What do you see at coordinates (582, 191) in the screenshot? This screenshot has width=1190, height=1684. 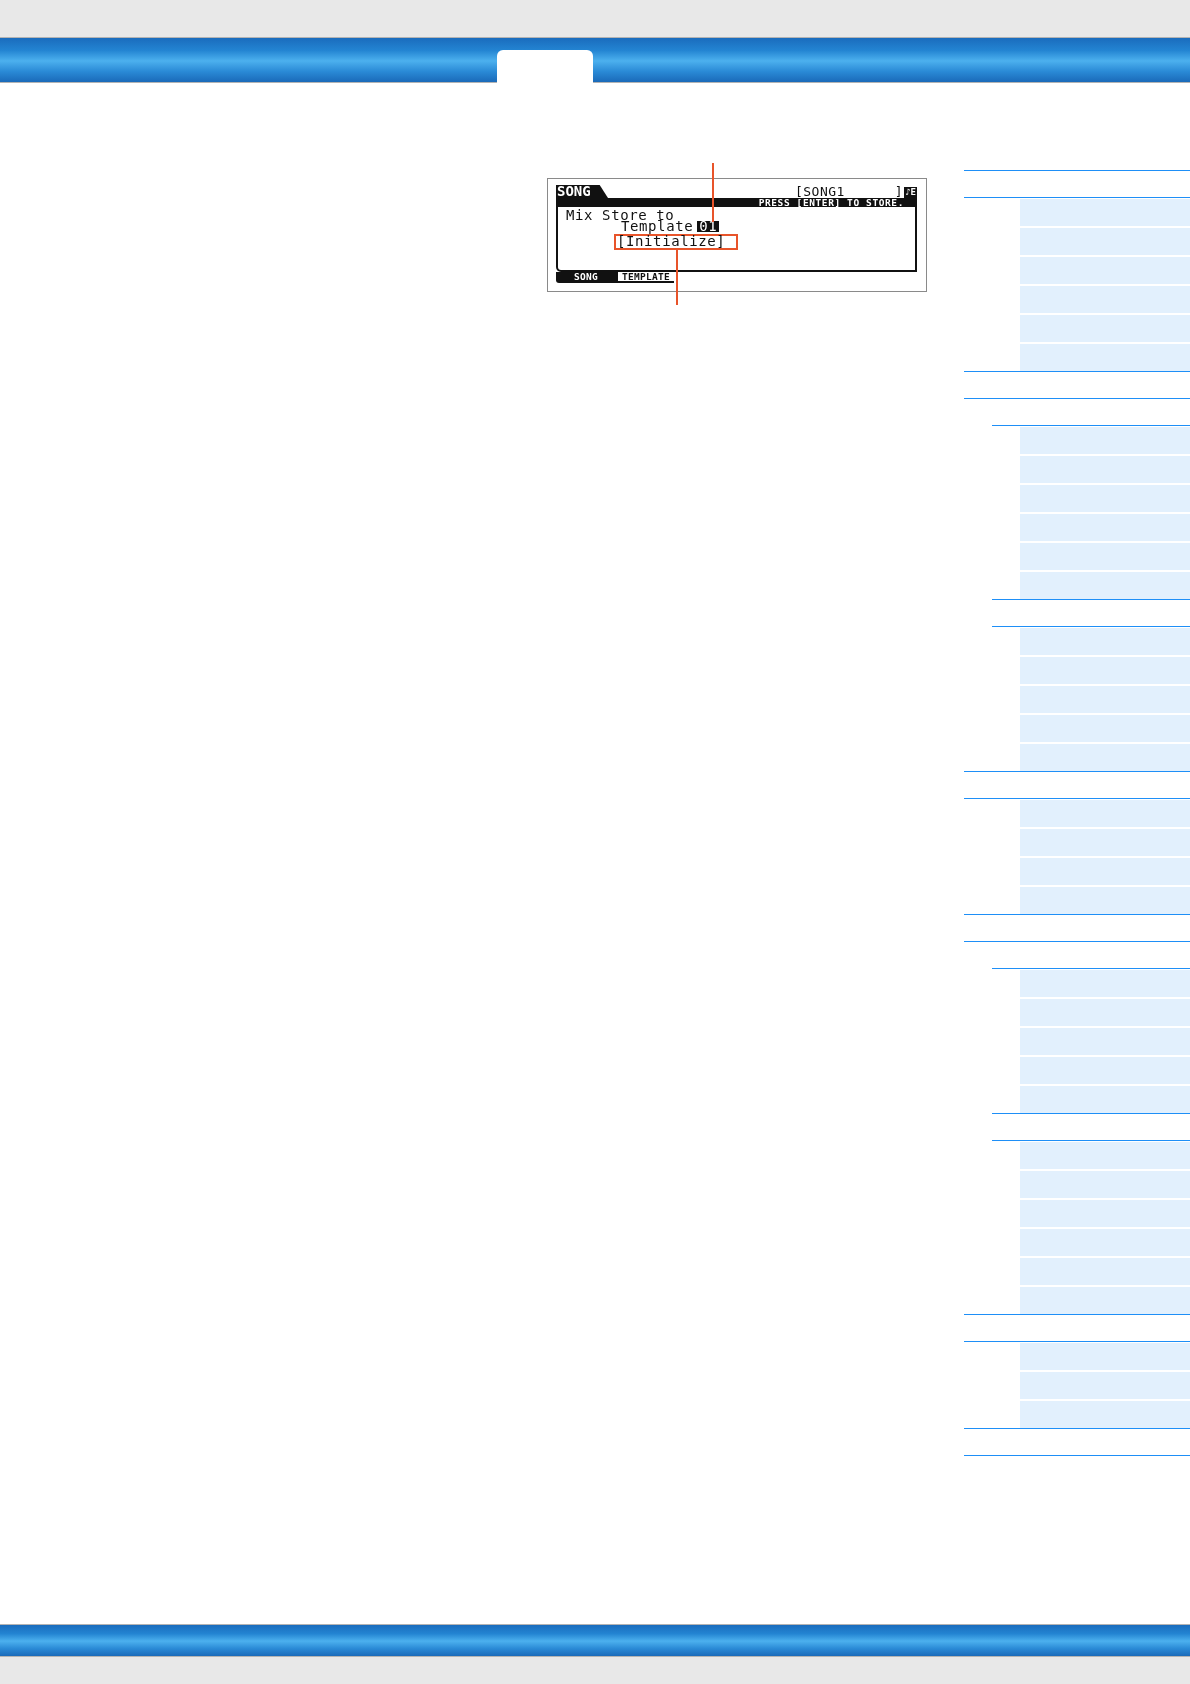 I see `mode-label: SONG` at bounding box center [582, 191].